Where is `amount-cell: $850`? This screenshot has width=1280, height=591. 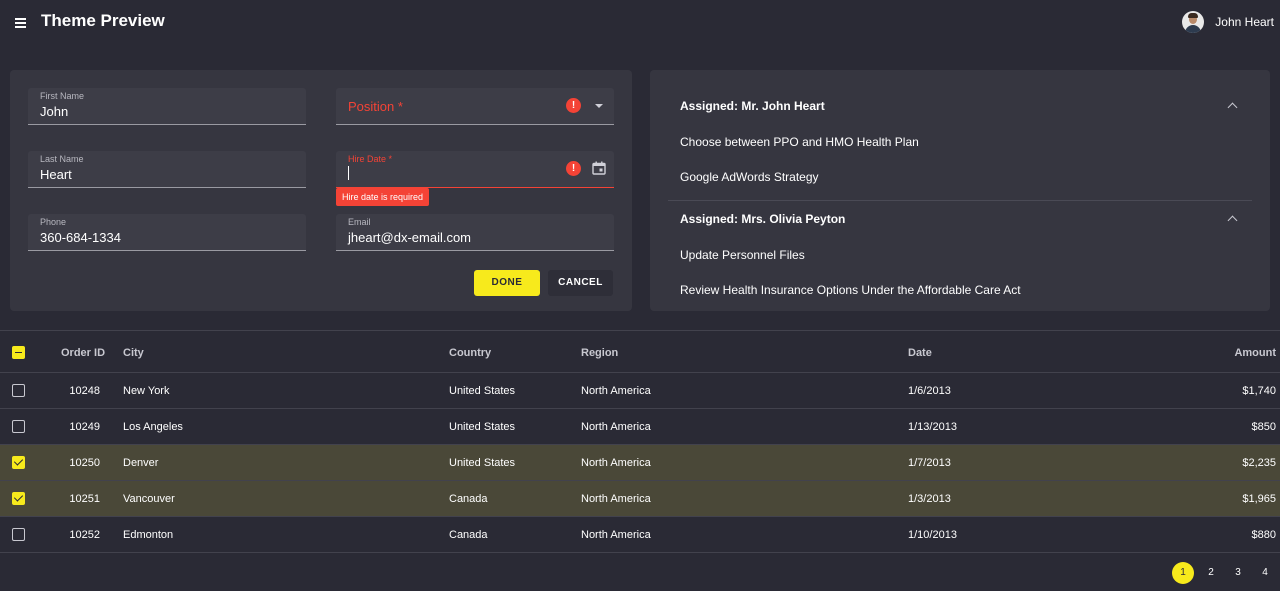
amount-cell: $850 is located at coordinates (1263, 426).